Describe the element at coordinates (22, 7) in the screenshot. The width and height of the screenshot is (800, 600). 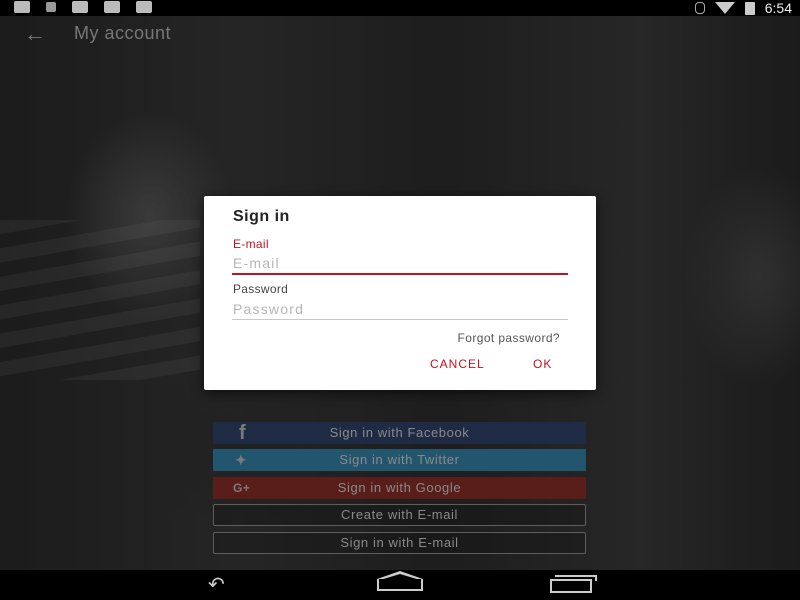
I see `download-notification-icon` at that location.